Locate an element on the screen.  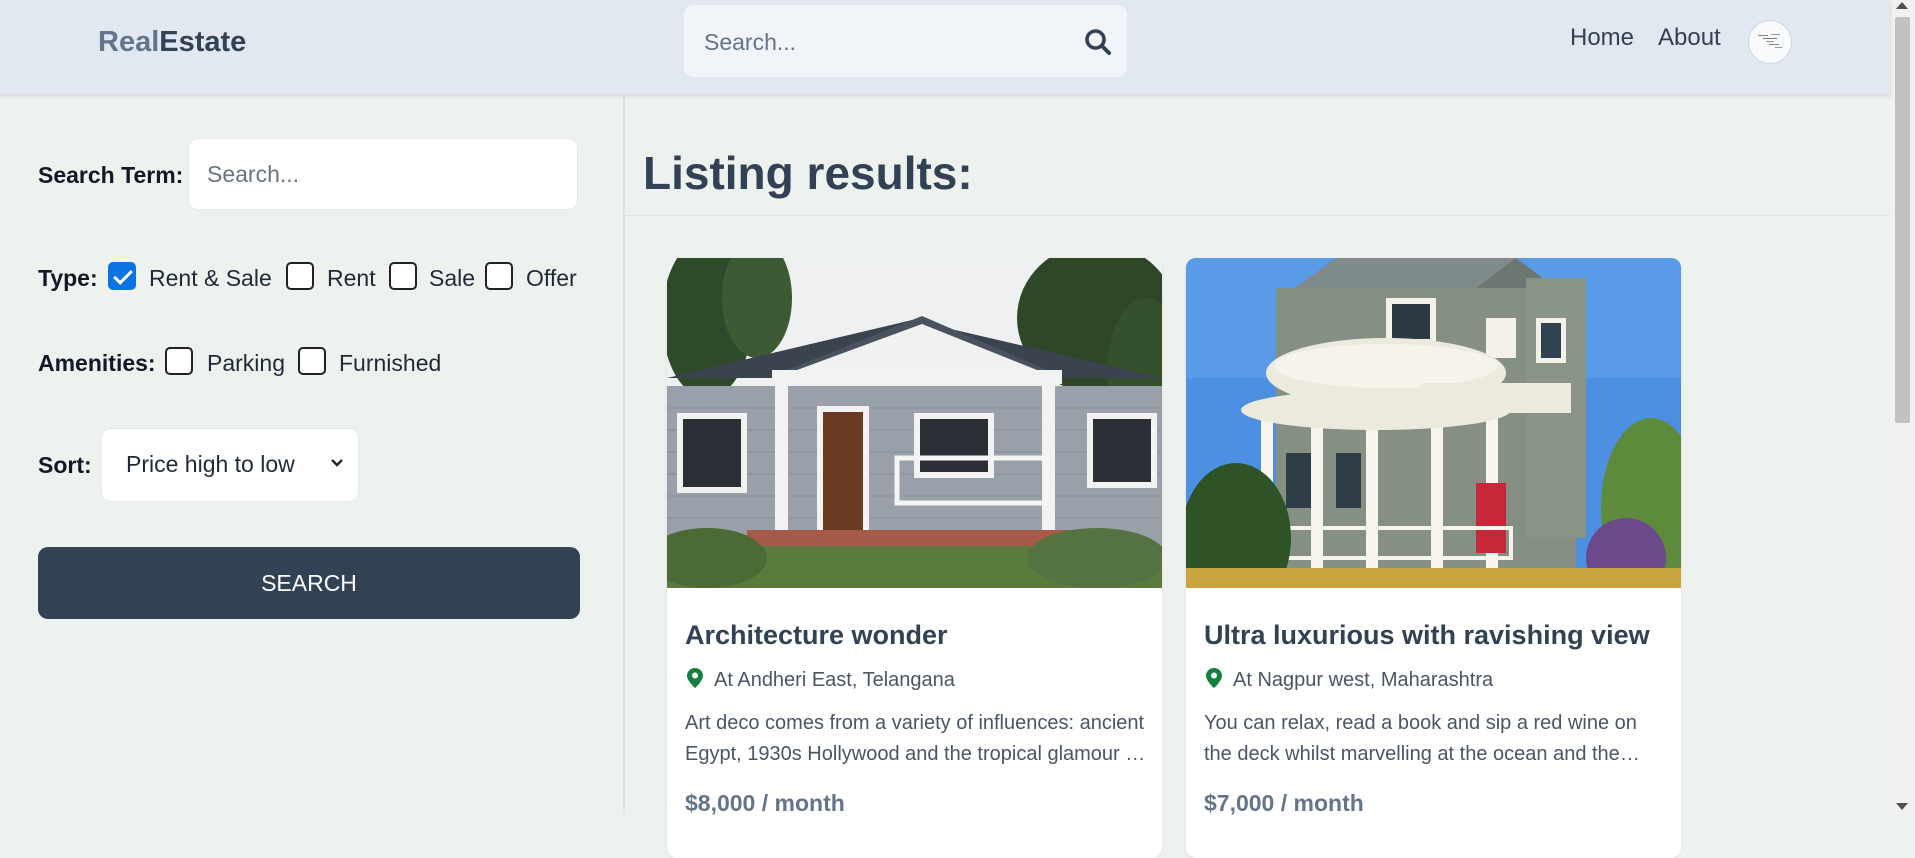
amenity-furnished-label: Furnished is located at coordinates (390, 363).